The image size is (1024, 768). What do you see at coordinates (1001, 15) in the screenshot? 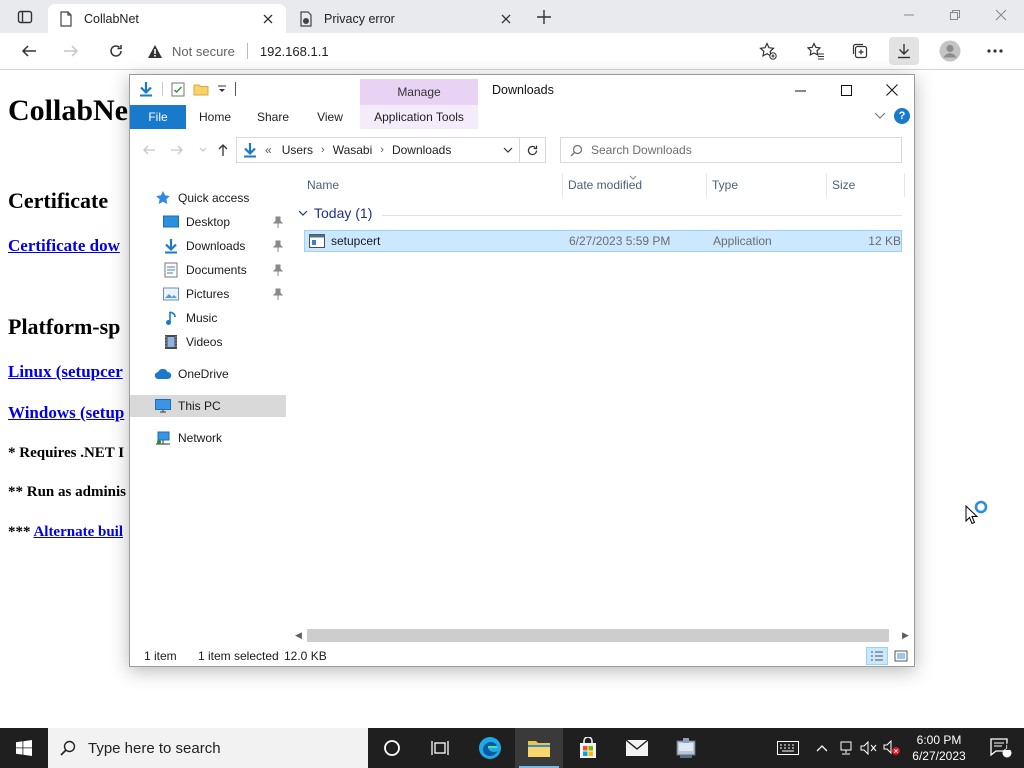
I see `browser-close-button` at bounding box center [1001, 15].